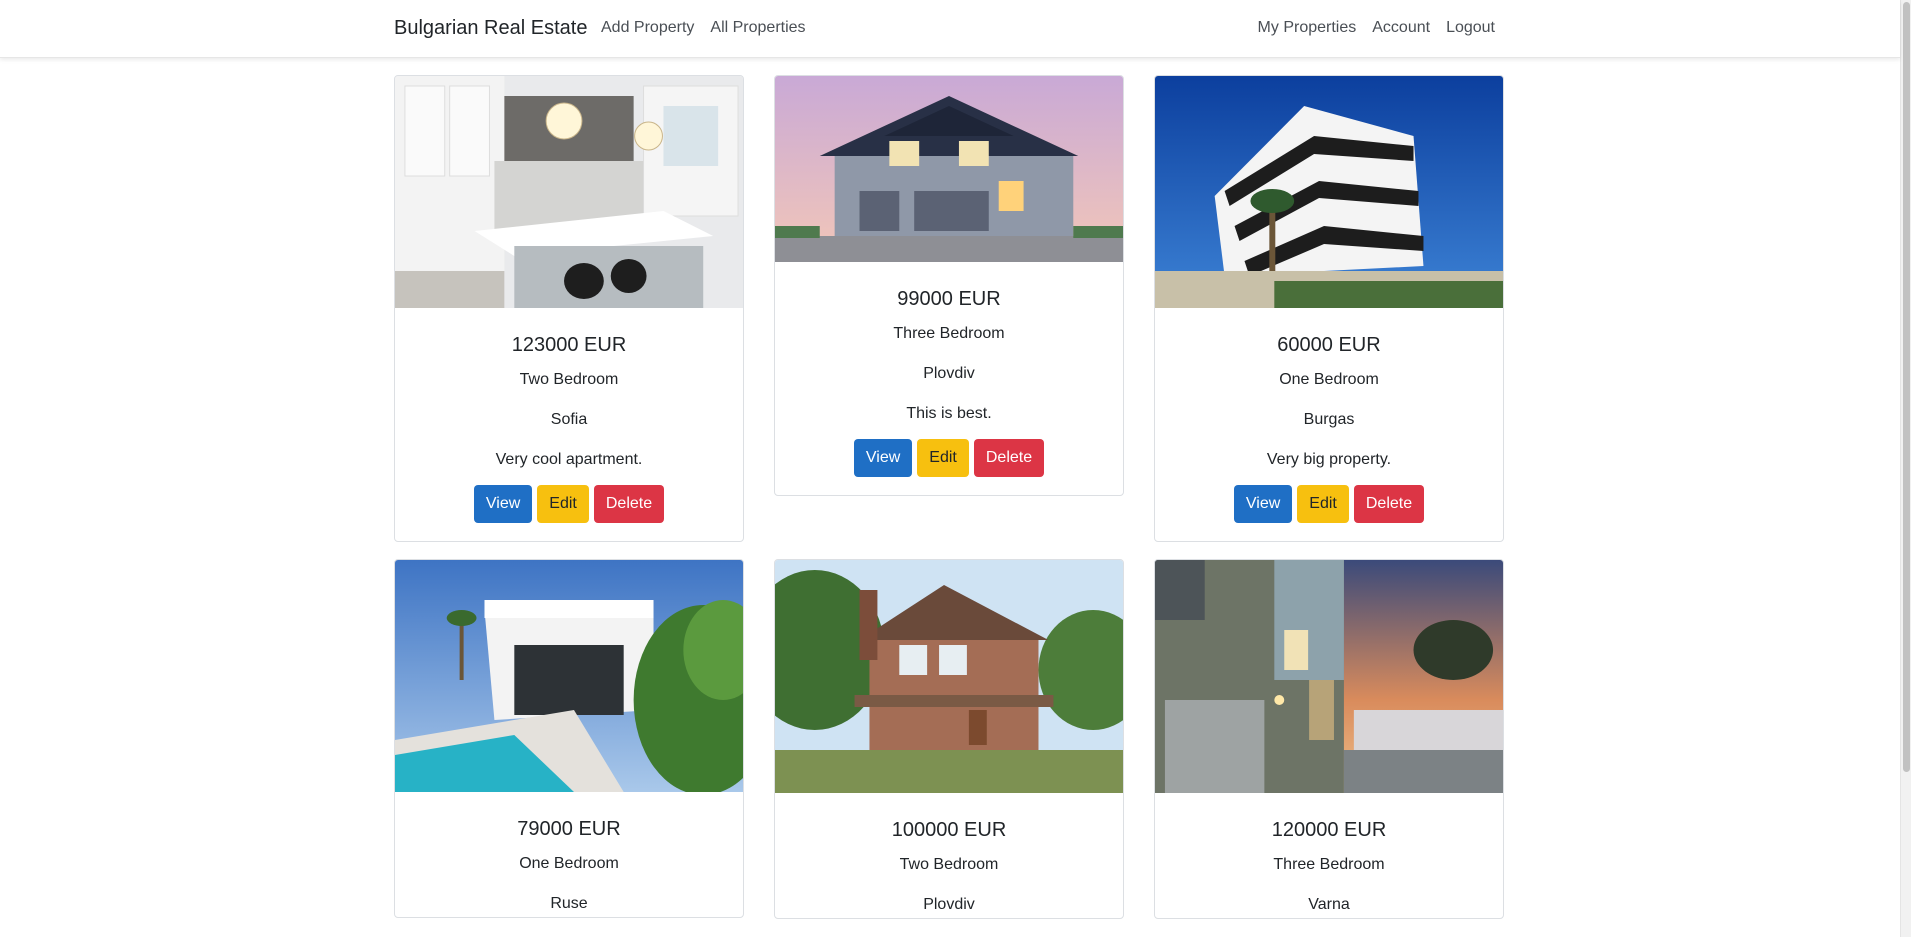 This screenshot has height=937, width=1911. Describe the element at coordinates (569, 829) in the screenshot. I see `property-price: 79000 EUR` at that location.